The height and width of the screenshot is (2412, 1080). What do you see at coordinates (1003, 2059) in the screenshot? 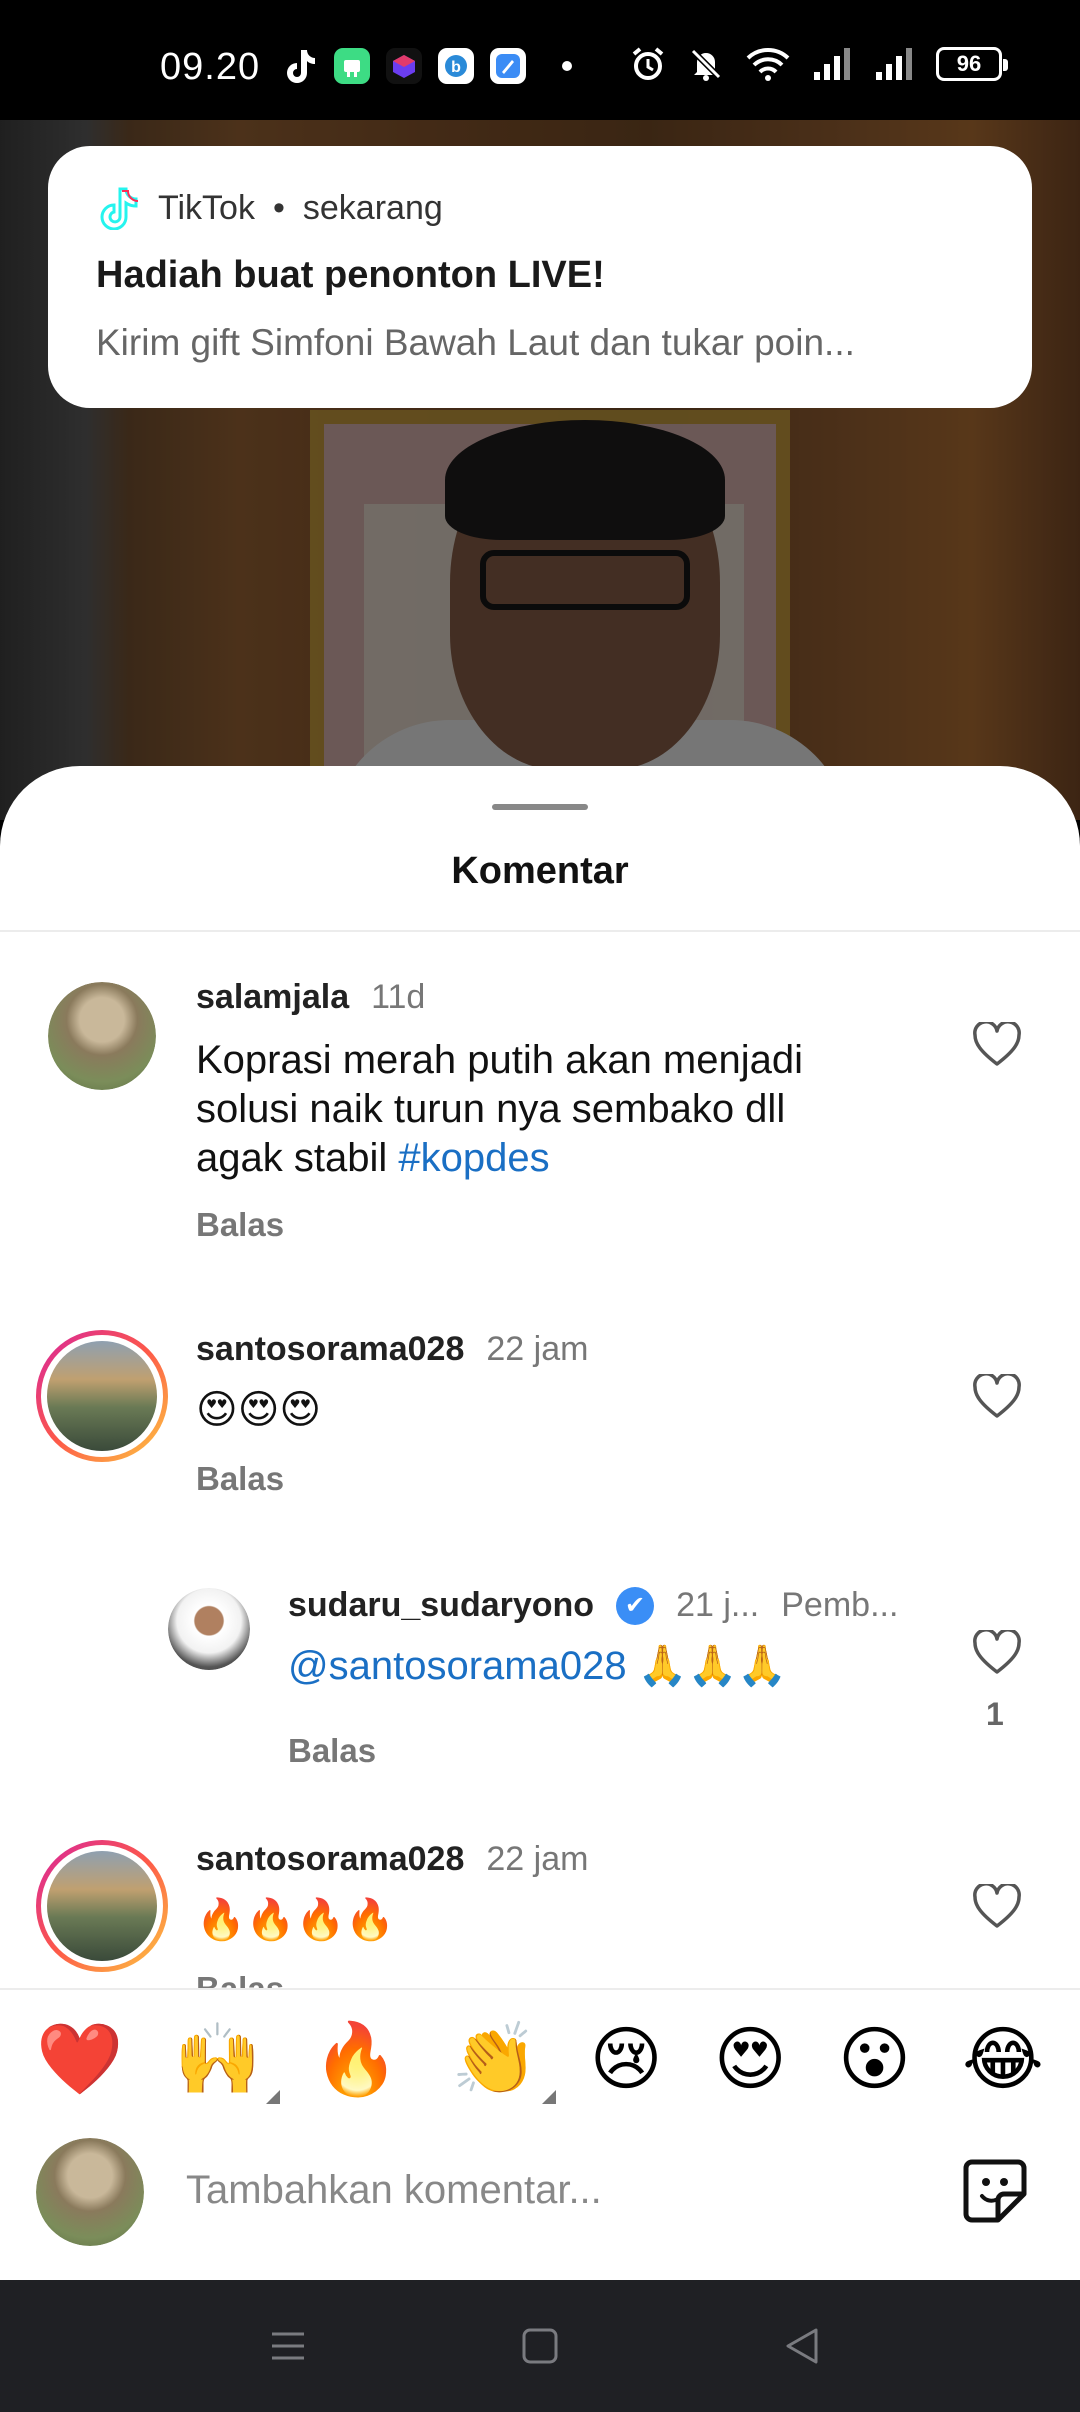
I see `emoji-laughing: 😂` at bounding box center [1003, 2059].